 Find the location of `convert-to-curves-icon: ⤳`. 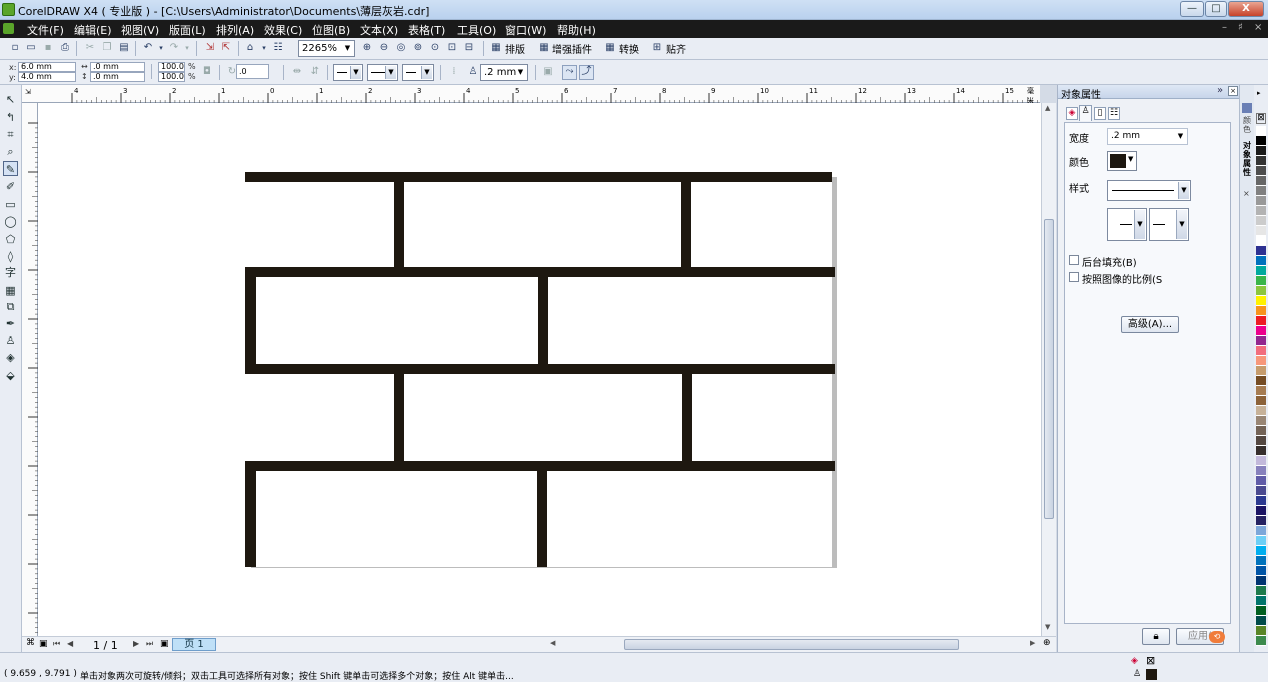

convert-to-curves-icon: ⤳ is located at coordinates (569, 72).